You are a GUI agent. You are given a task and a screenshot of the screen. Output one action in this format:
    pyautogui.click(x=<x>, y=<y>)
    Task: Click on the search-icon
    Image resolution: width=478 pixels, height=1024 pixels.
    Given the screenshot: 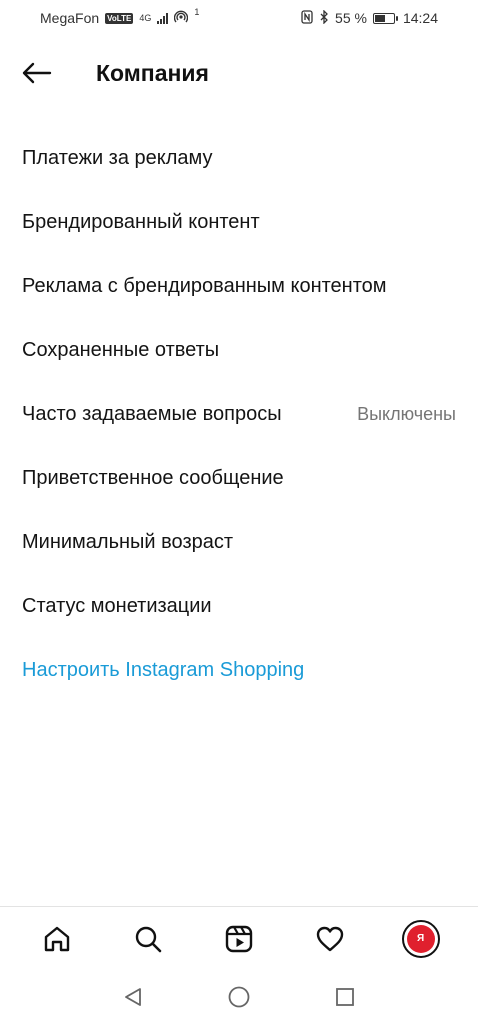 What is the action you would take?
    pyautogui.click(x=148, y=939)
    